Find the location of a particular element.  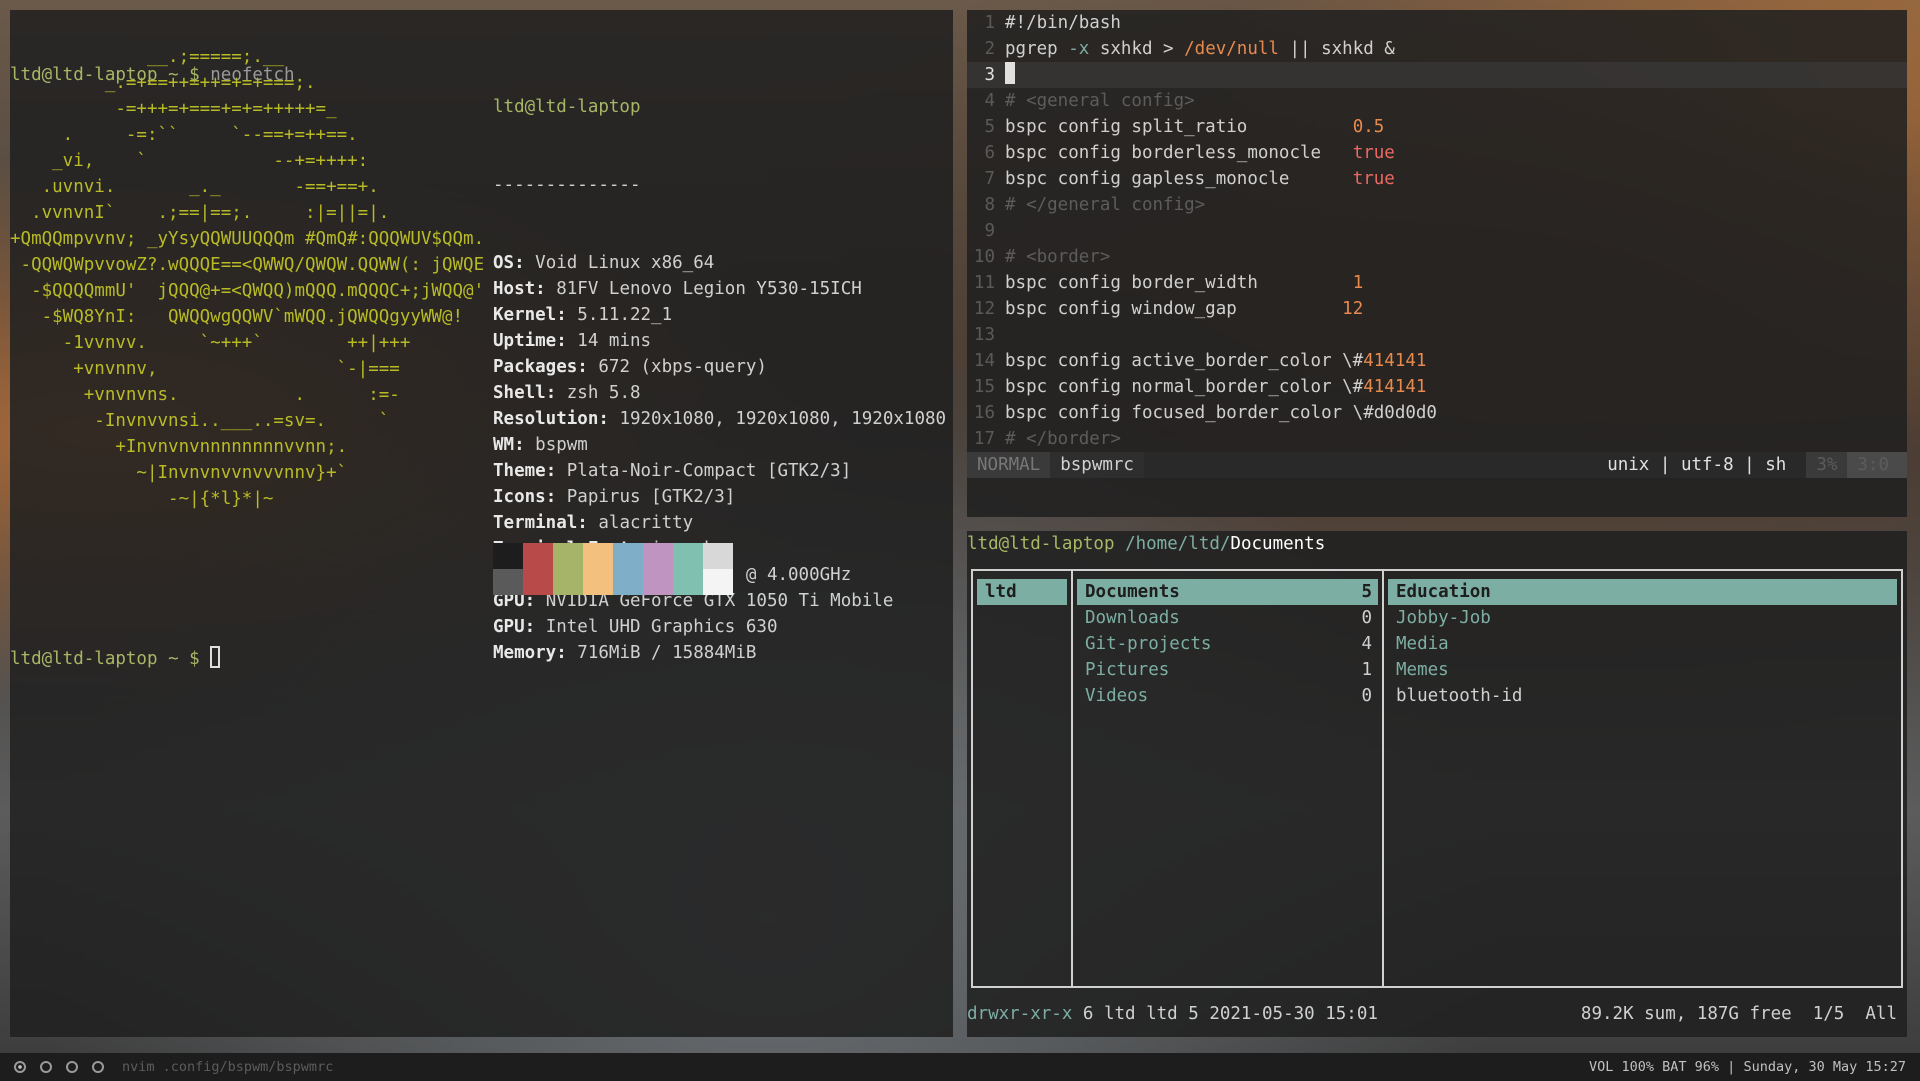

line-text: pgrep -x sxhkd > /dev/null || sxhkd & is located at coordinates (1200, 49).